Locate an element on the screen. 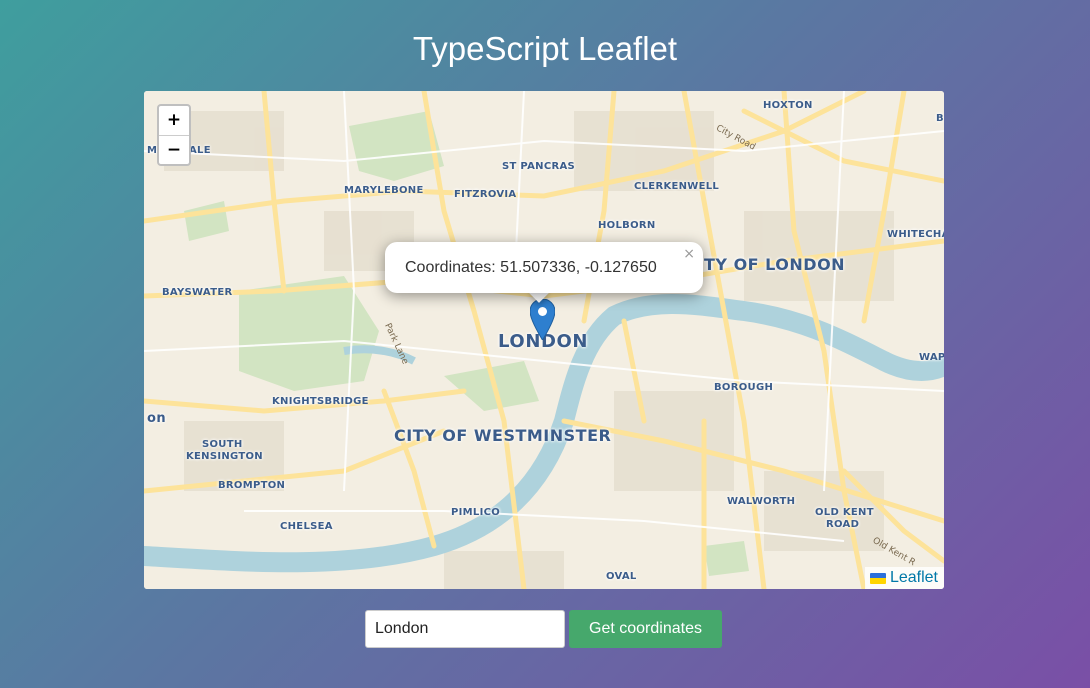 Image resolution: width=1090 pixels, height=688 pixels. place-label-hoxton: HOXTON is located at coordinates (788, 105).